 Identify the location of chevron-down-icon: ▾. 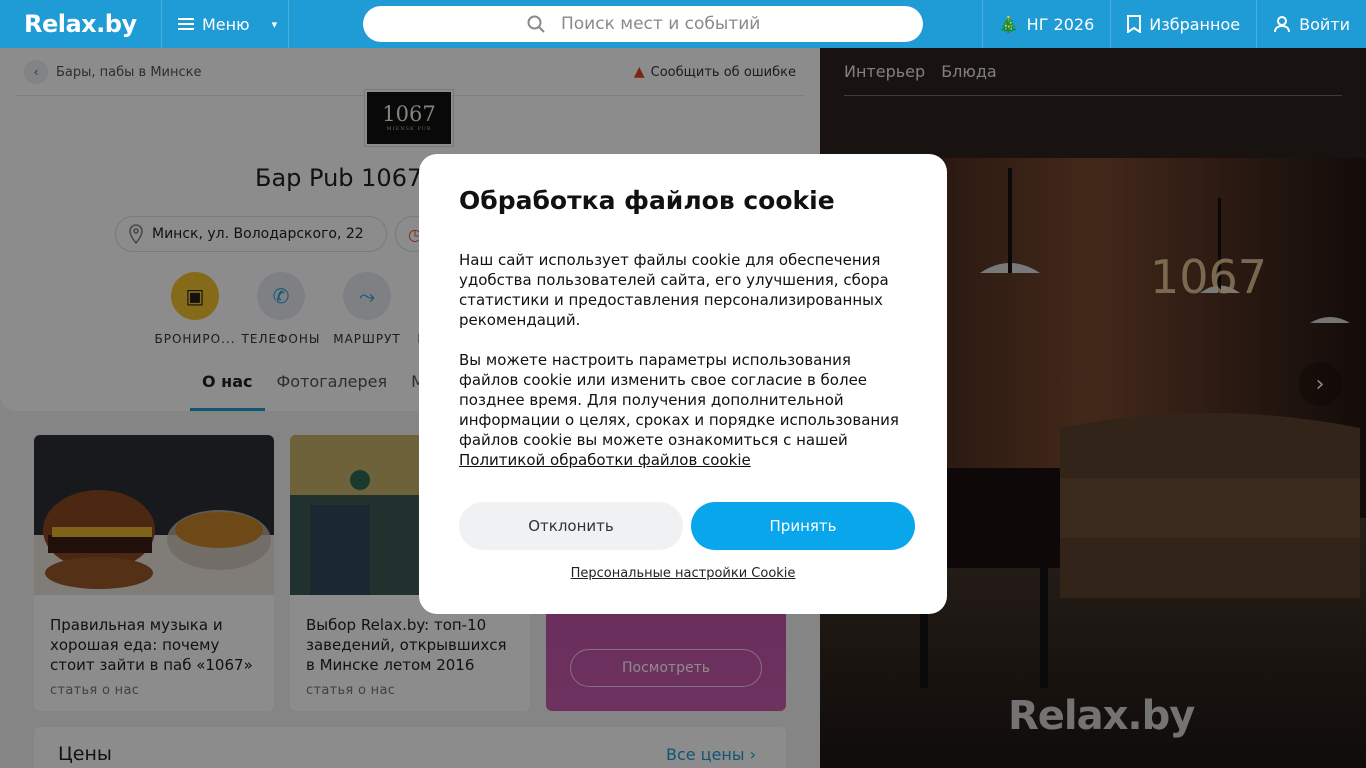
(274, 24).